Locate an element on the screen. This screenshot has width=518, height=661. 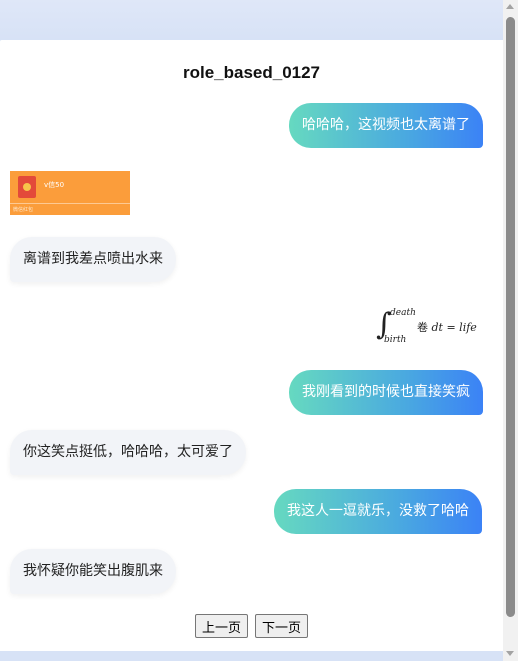
message-bubble-received: 你这笑点挺低，哈哈哈，太可爱了 is located at coordinates (128, 452).